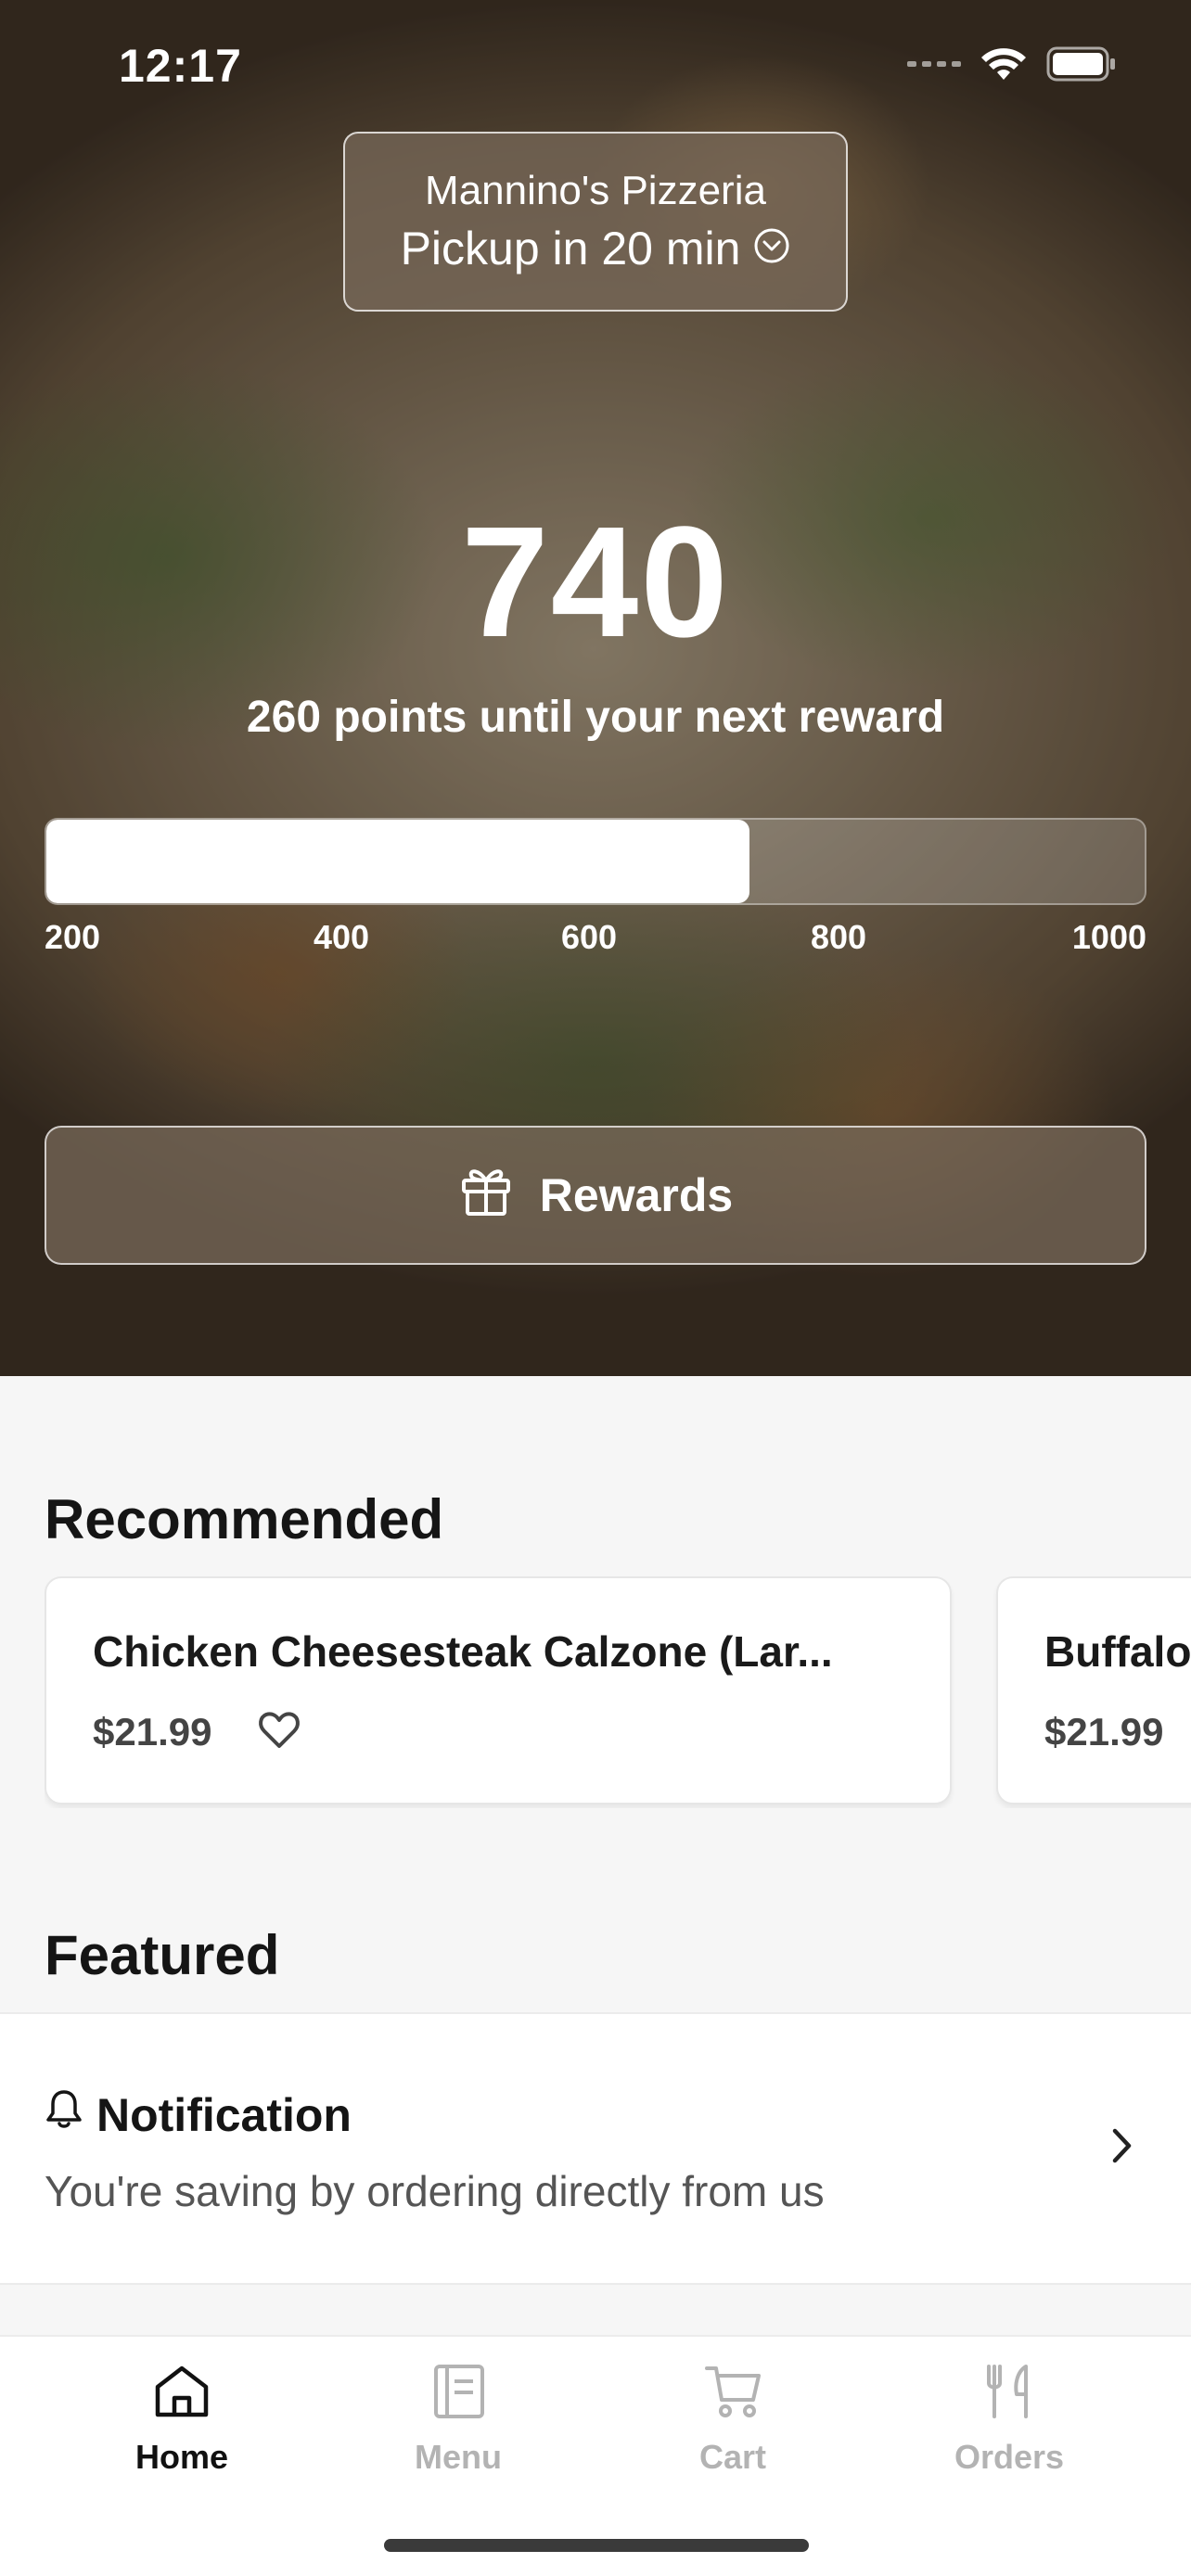 This screenshot has width=1191, height=2576. Describe the element at coordinates (181, 2394) in the screenshot. I see `home-icon` at that location.